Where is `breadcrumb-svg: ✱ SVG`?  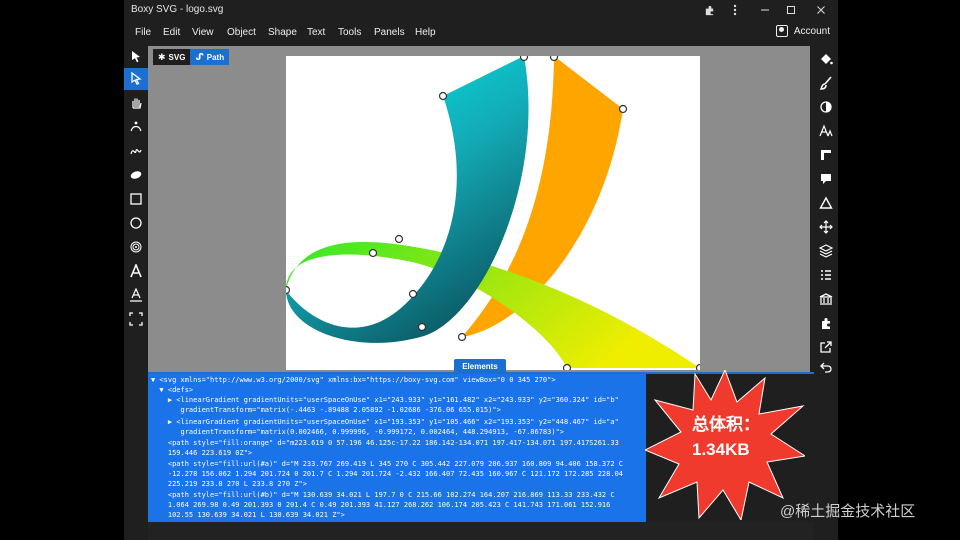 breadcrumb-svg: ✱ SVG is located at coordinates (172, 57).